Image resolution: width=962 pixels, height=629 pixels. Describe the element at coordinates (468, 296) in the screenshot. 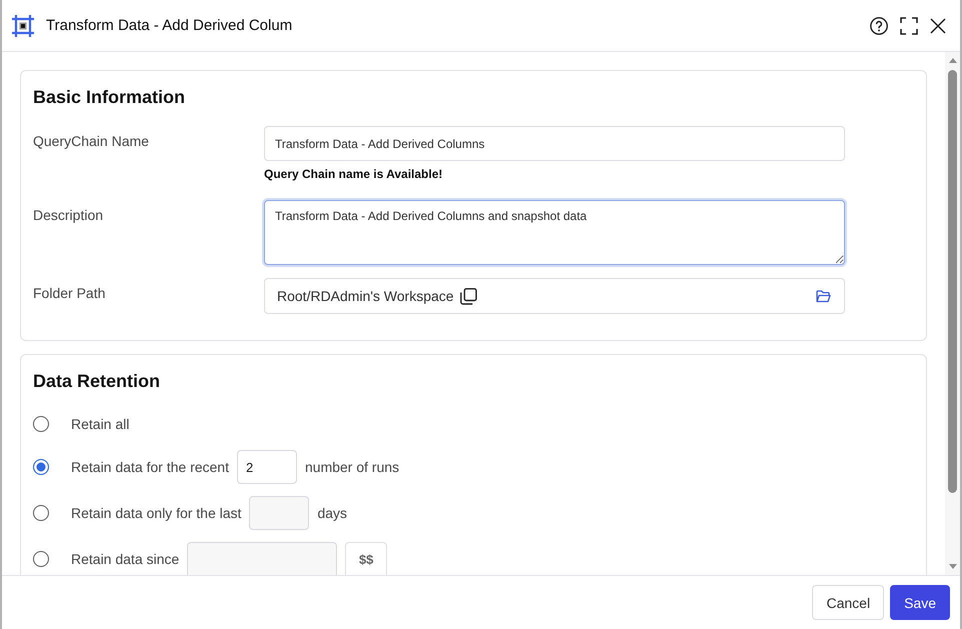

I see `copy-icon` at that location.